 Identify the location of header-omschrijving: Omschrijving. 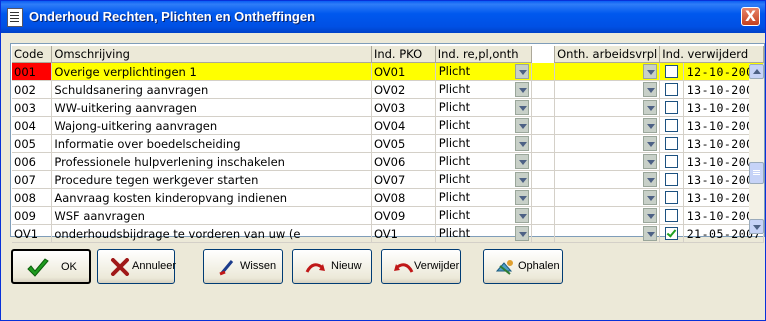
(211, 54).